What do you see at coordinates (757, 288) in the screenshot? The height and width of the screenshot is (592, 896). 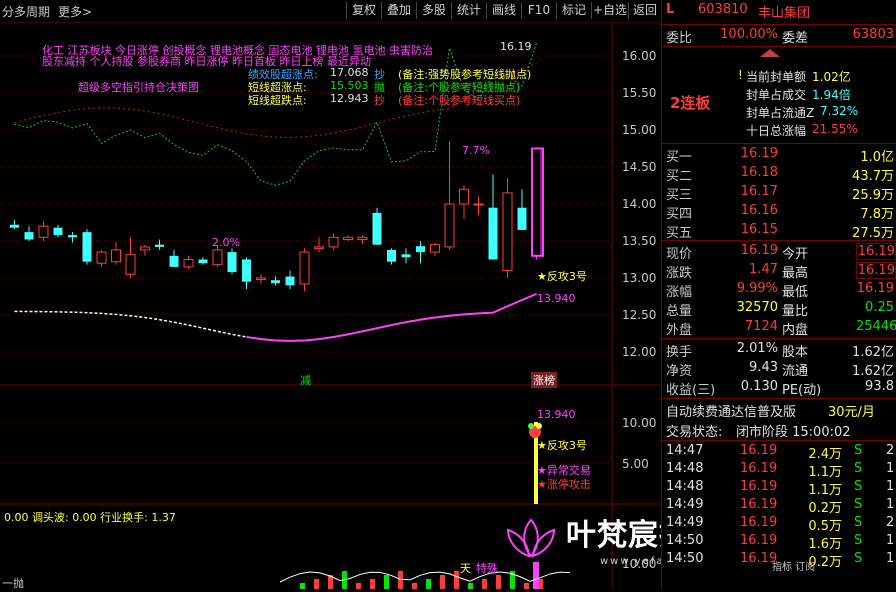 I see `stat-value: 9.99%` at bounding box center [757, 288].